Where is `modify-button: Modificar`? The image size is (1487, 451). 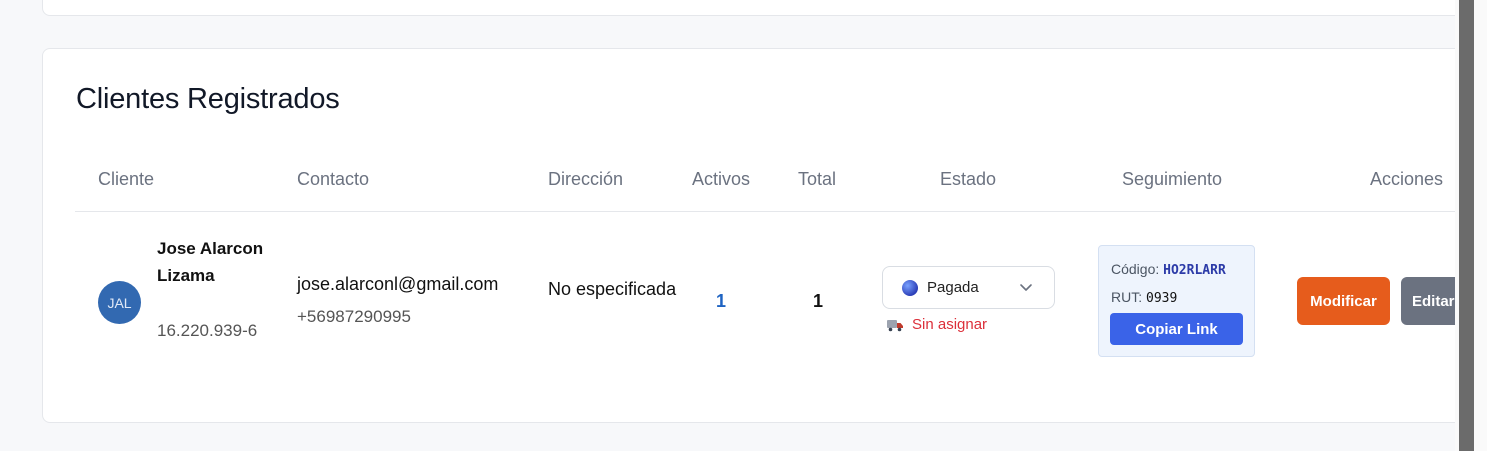
modify-button: Modificar is located at coordinates (1343, 301).